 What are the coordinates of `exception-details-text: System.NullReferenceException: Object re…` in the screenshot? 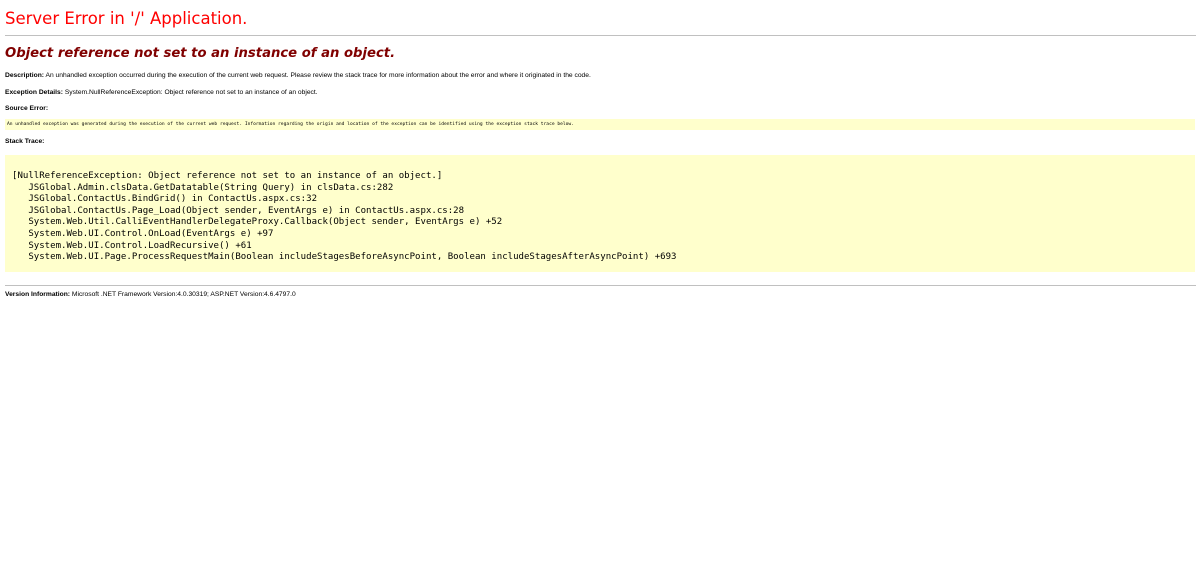 It's located at (190, 92).